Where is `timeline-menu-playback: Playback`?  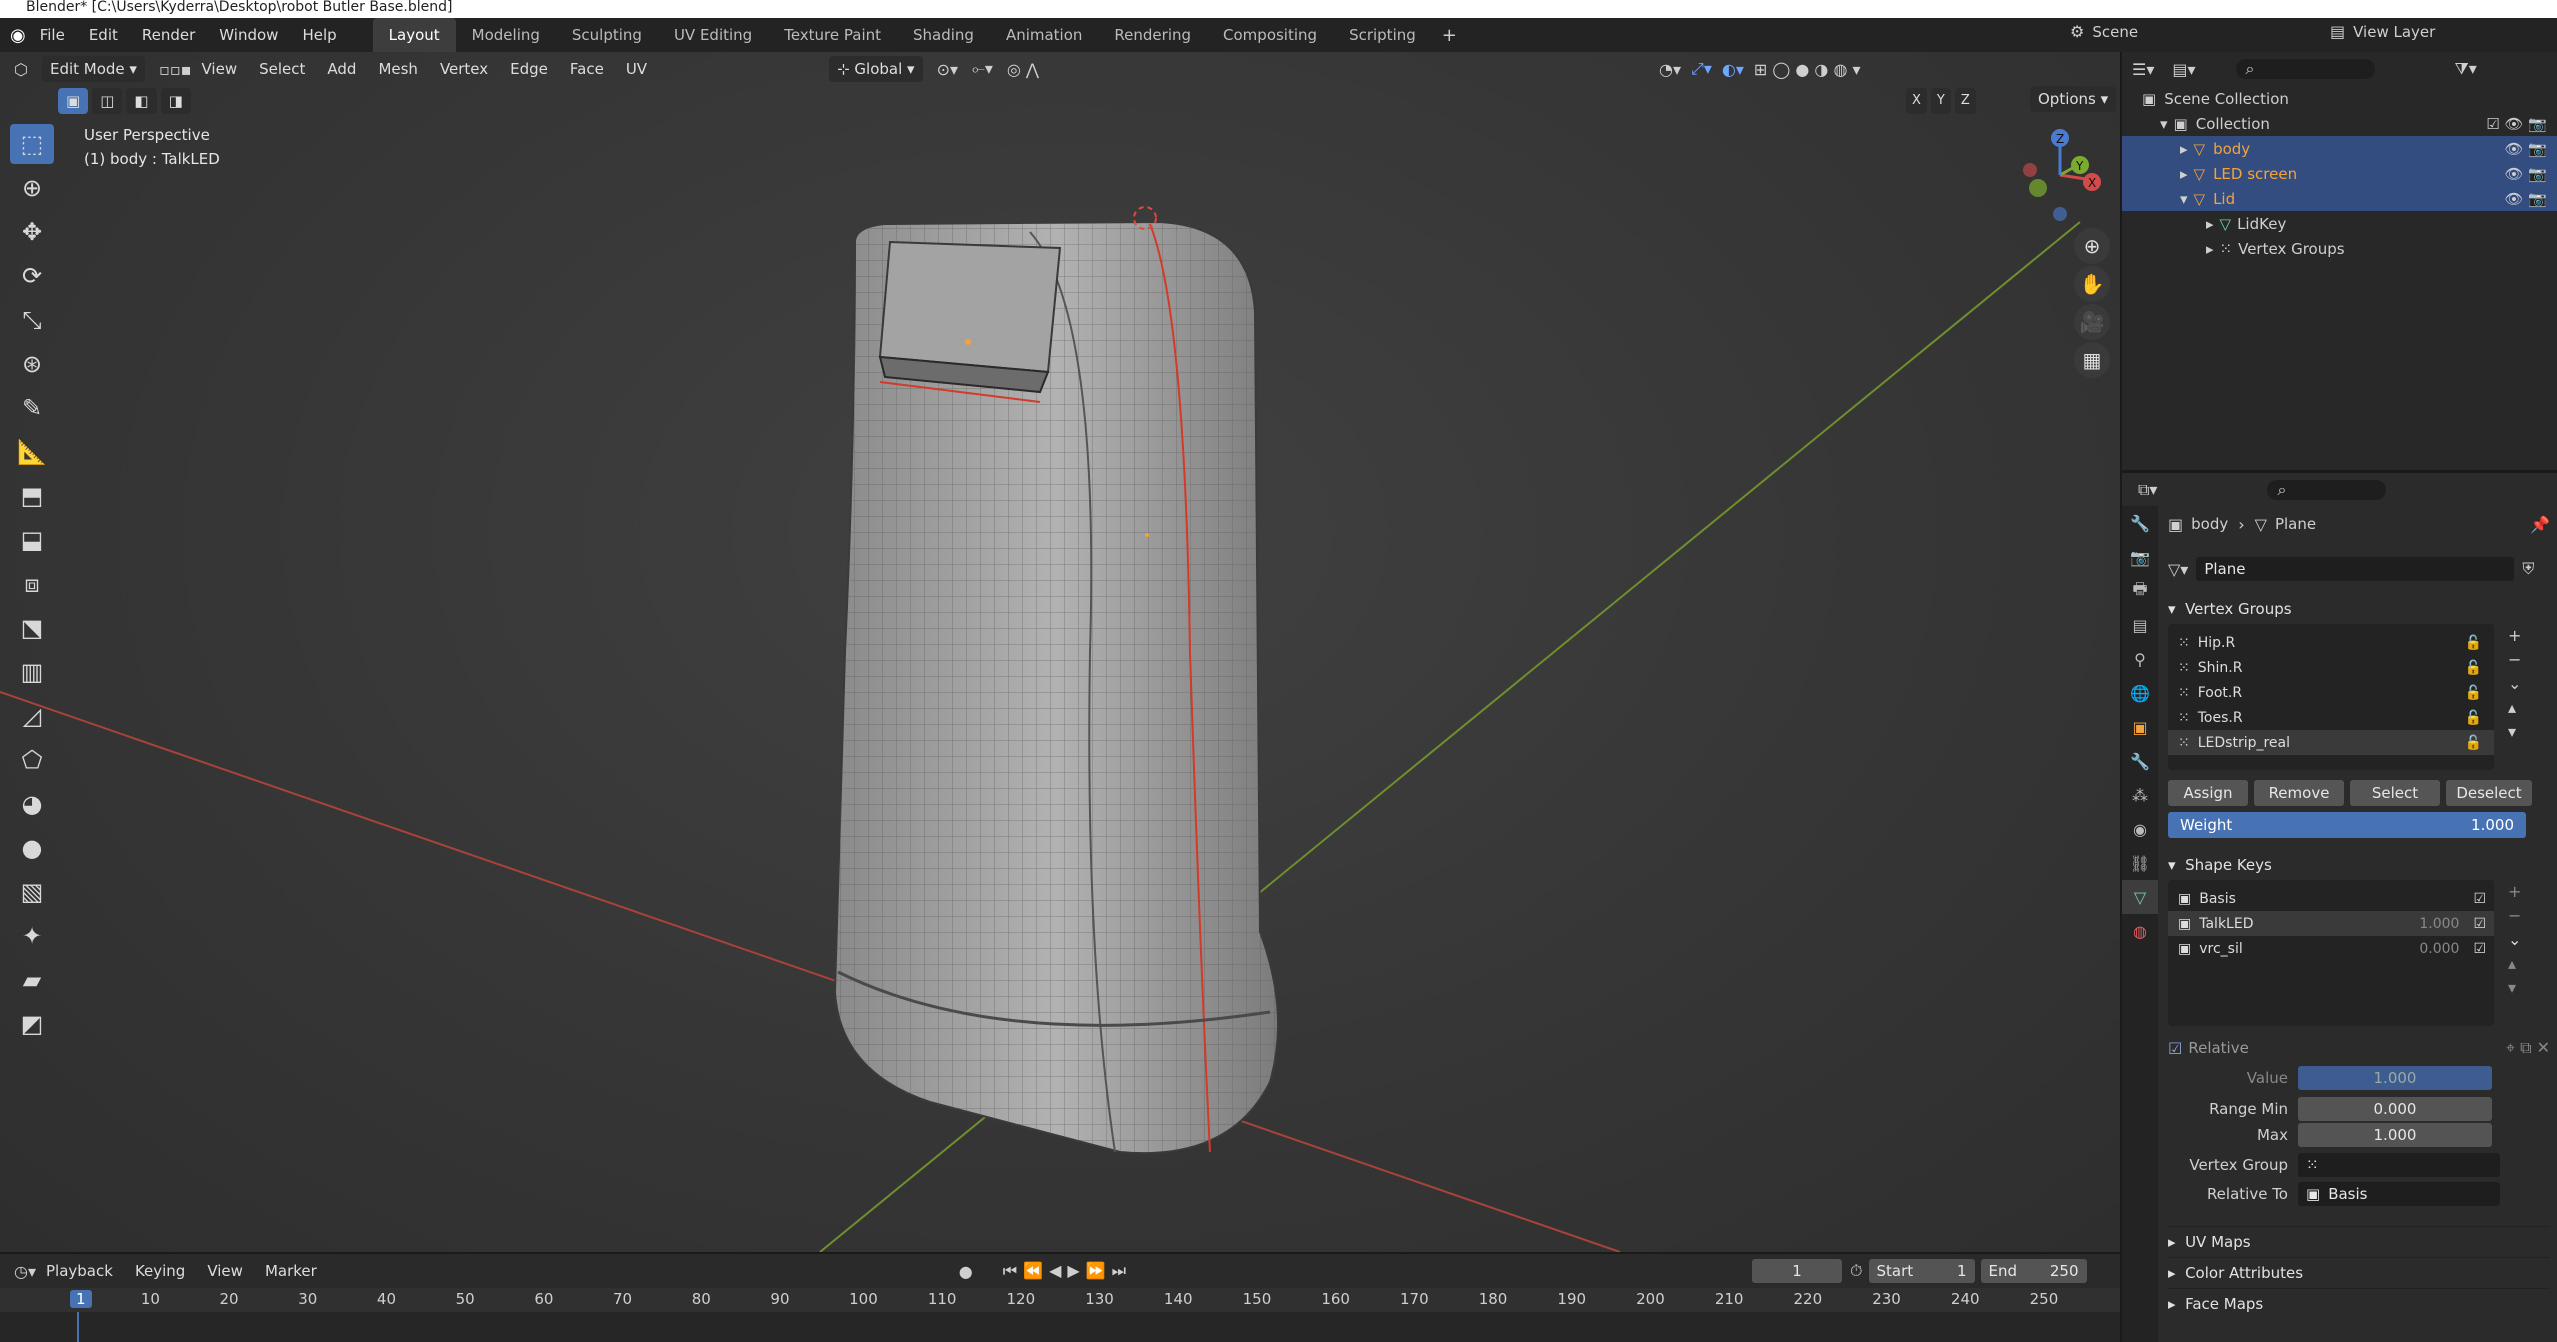 timeline-menu-playback: Playback is located at coordinates (79, 1271).